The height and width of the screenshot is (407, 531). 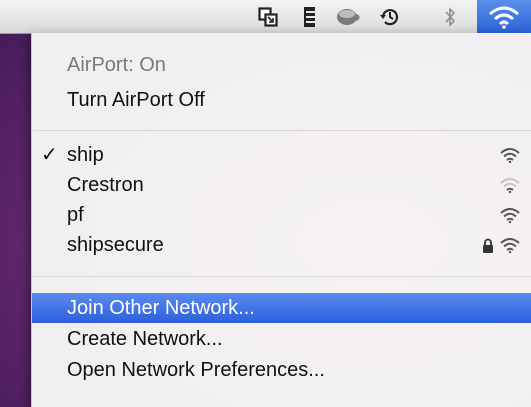 I want to click on network-name: pf, so click(x=75, y=215).